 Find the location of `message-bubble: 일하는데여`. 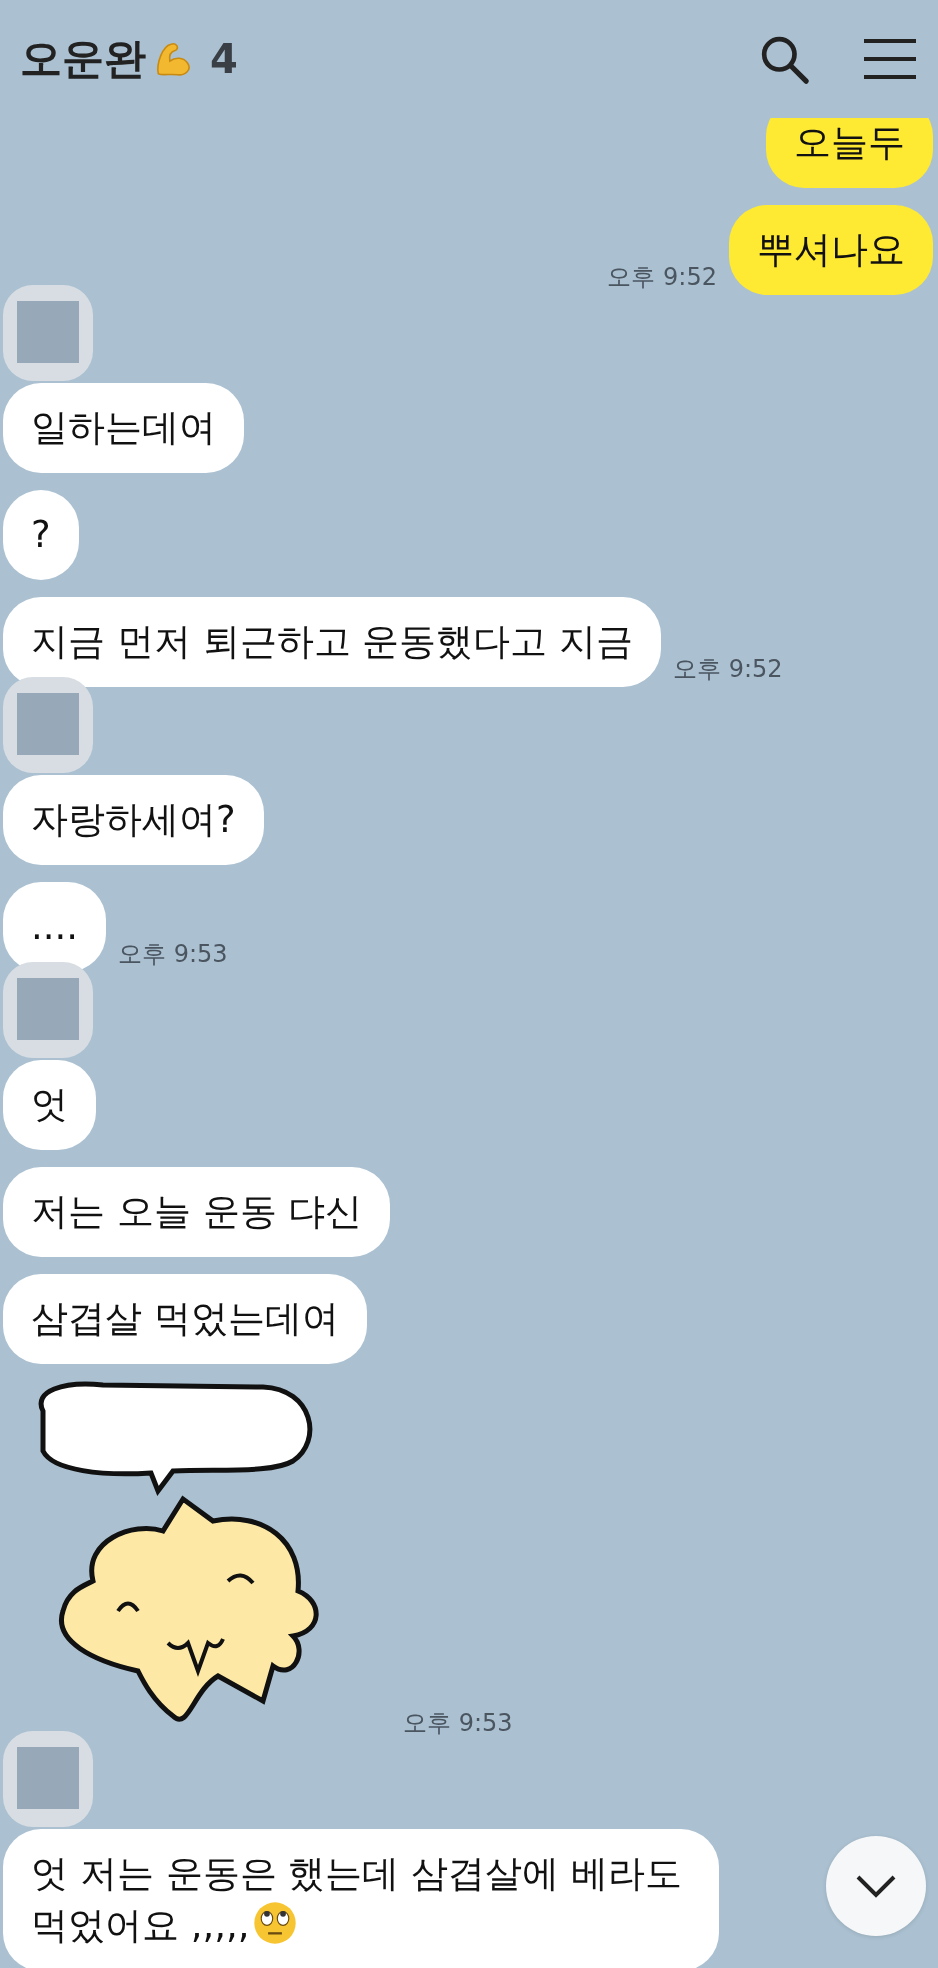

message-bubble: 일하는데여 is located at coordinates (123, 428).